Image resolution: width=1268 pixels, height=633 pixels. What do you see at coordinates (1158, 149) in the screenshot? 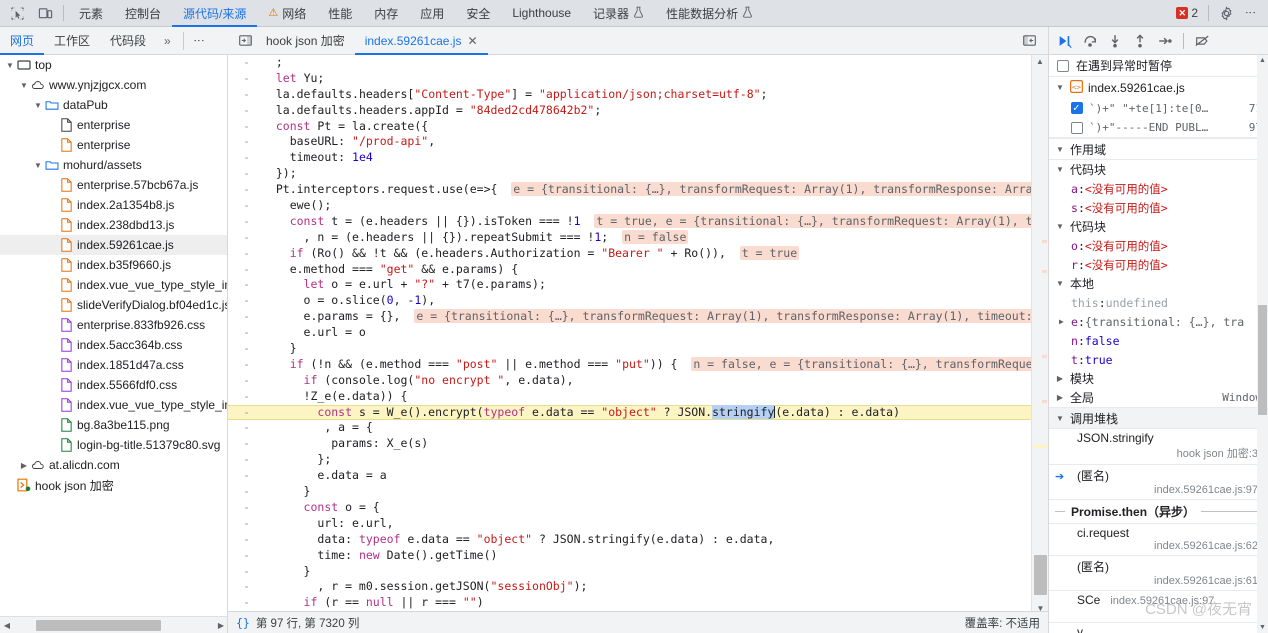
I see `scope-section-header: ▼ 作用域` at bounding box center [1158, 149].